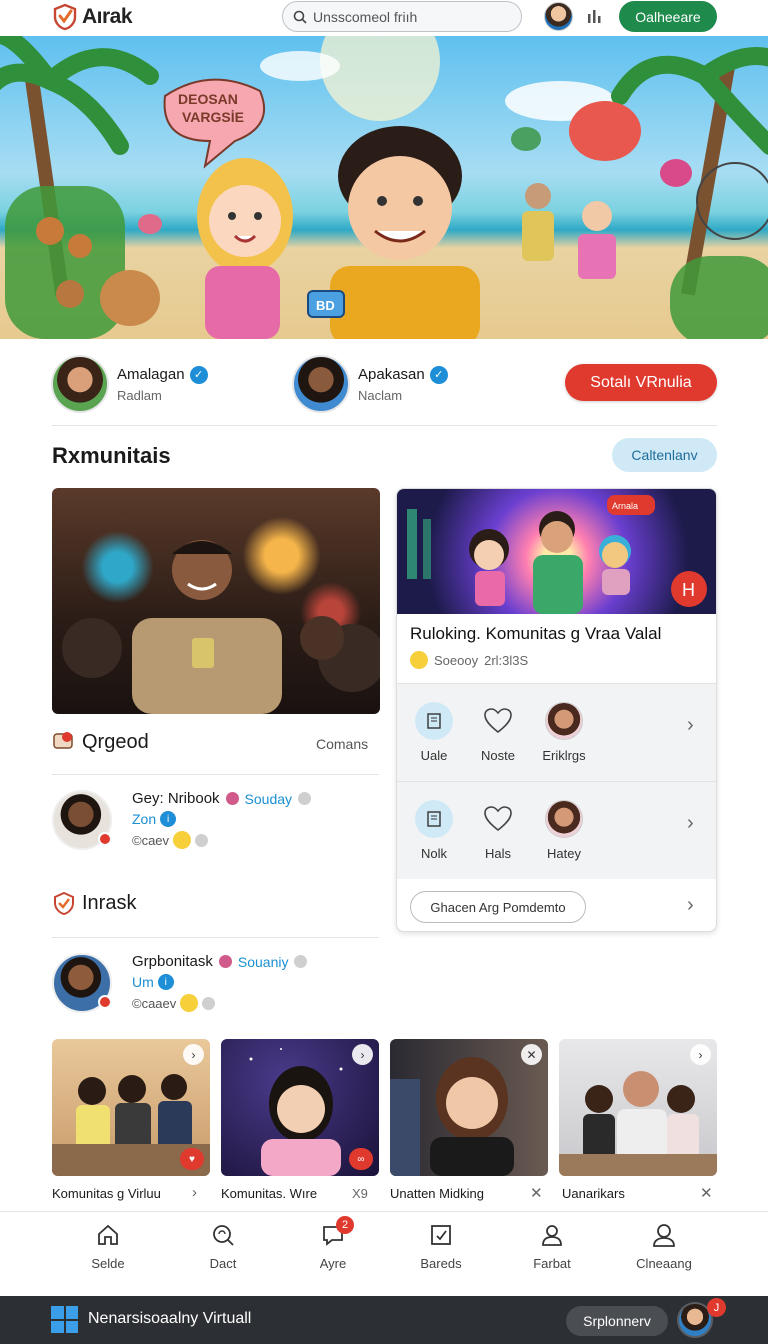 The width and height of the screenshot is (768, 1344). I want to click on thumbnail-caption: Uanarikars, so click(593, 1193).